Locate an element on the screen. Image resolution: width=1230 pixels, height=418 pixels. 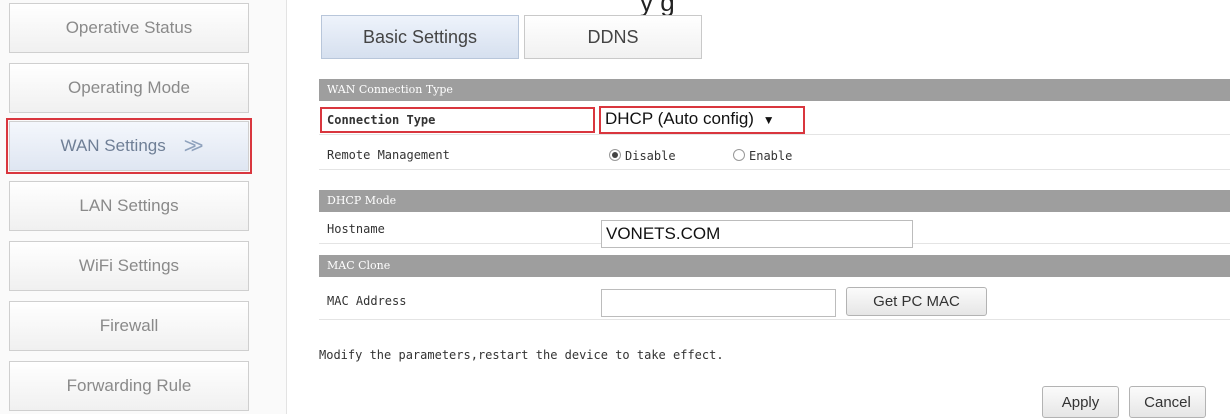
connection-type-row: Connection Type DHCP (Auto config) ▼ is located at coordinates (774, 120).